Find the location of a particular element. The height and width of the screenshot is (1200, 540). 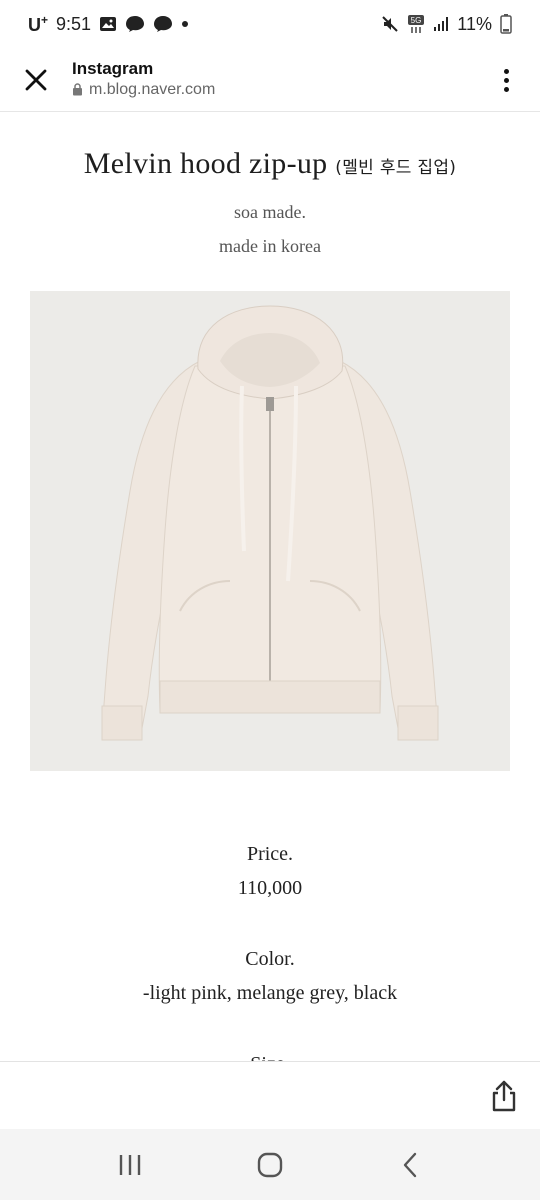

size-label: Size. is located at coordinates (270, 1054).